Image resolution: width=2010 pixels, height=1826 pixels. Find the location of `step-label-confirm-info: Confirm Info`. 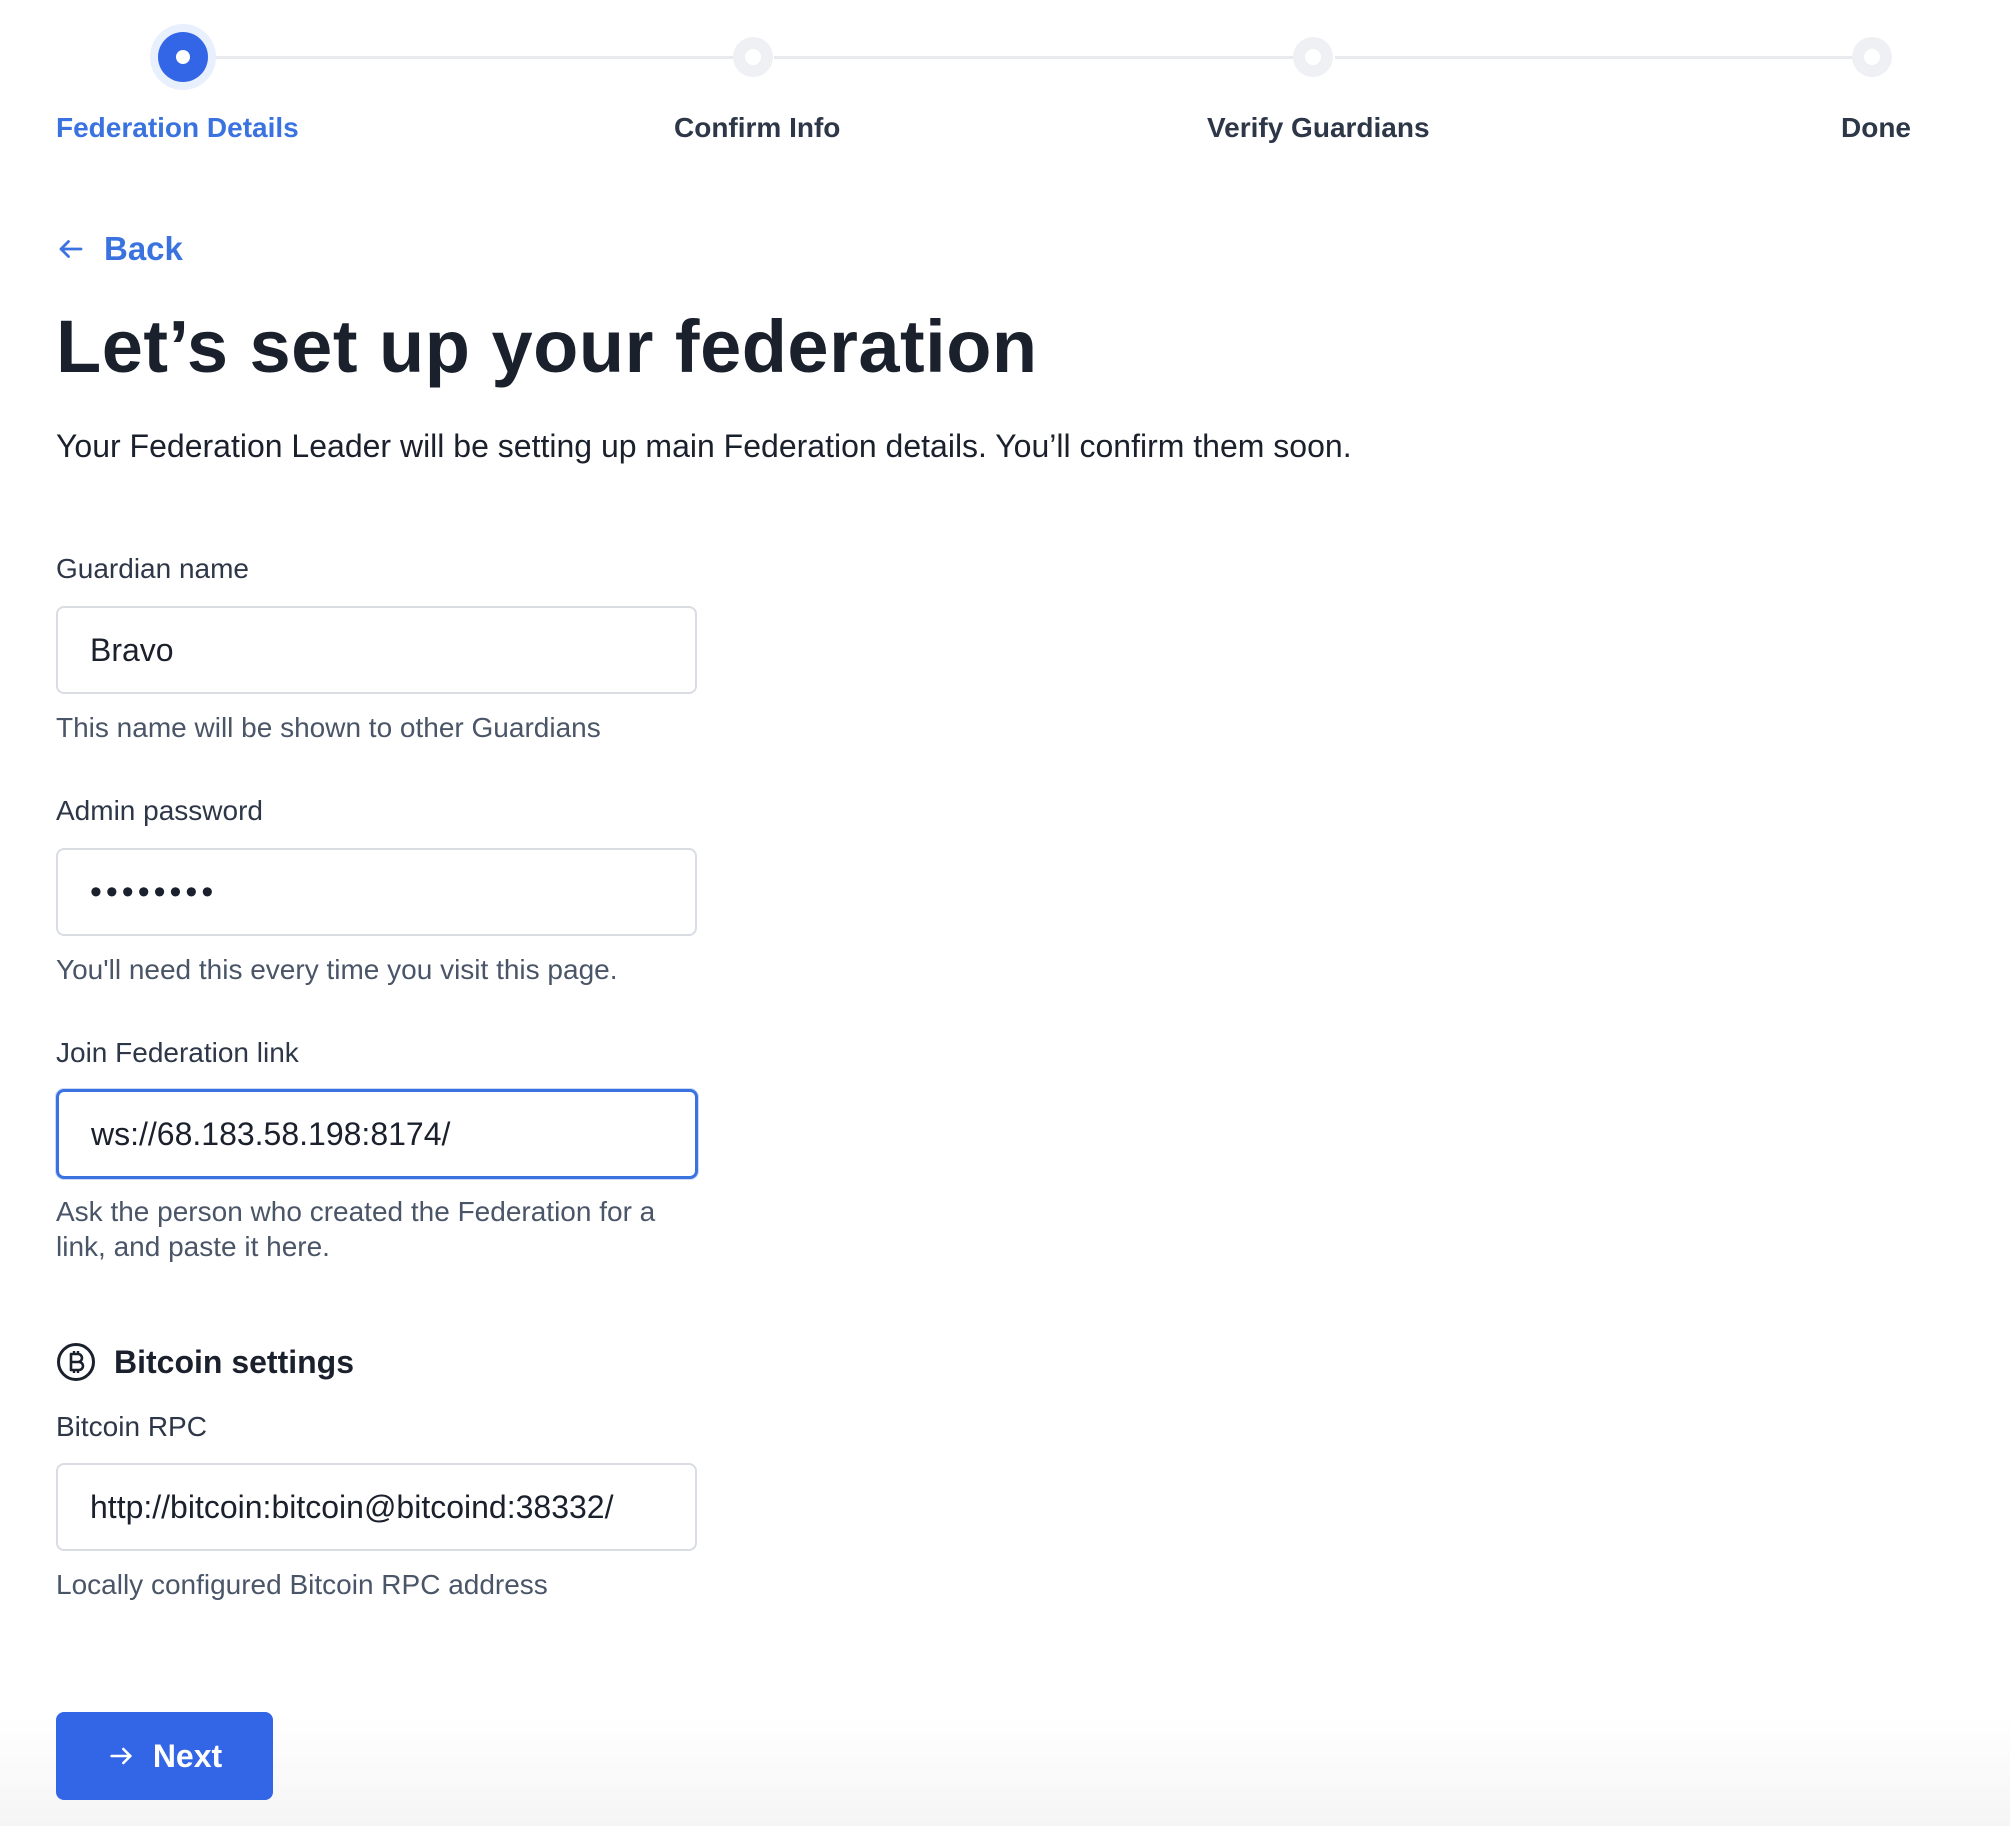

step-label-confirm-info: Confirm Info is located at coordinates (757, 127).